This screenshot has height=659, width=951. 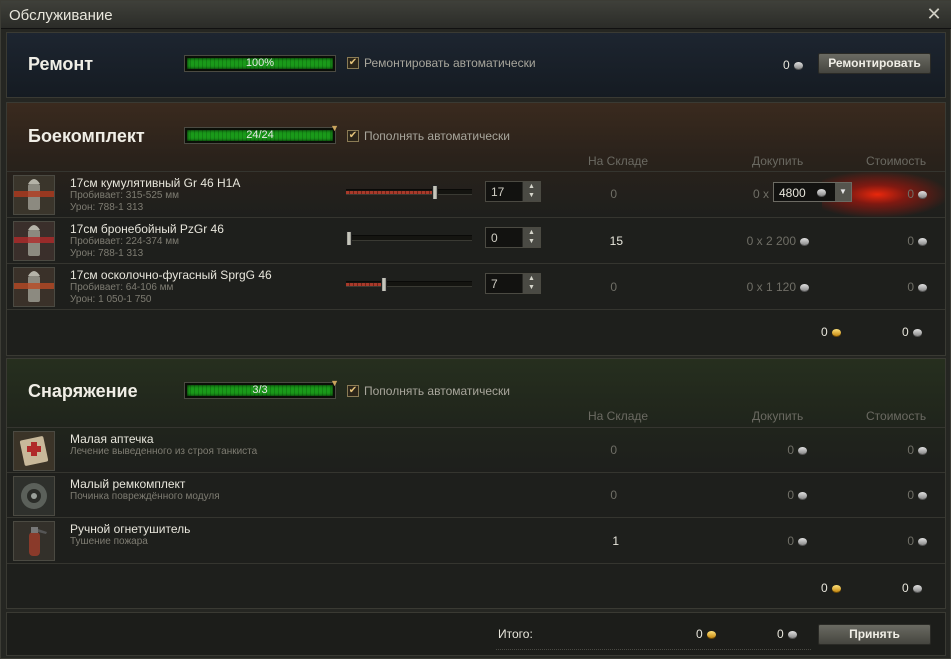 What do you see at coordinates (34, 451) in the screenshot?
I see `first-aid-kit-icon` at bounding box center [34, 451].